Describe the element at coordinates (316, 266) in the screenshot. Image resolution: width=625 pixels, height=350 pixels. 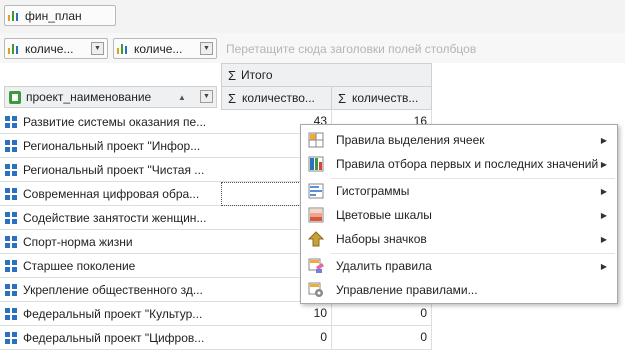
I see `clear-rules-icon` at that location.